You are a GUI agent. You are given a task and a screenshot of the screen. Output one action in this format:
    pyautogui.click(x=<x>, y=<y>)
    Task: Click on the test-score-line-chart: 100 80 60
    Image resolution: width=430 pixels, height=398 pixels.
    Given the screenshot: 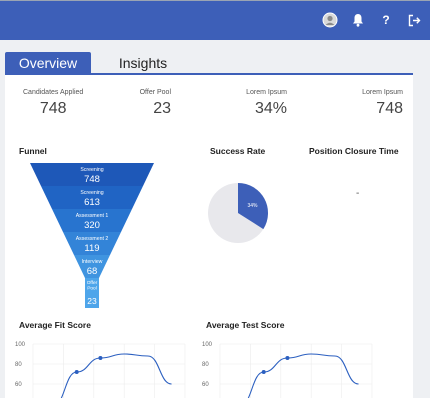 What is the action you would take?
    pyautogui.click(x=287, y=370)
    